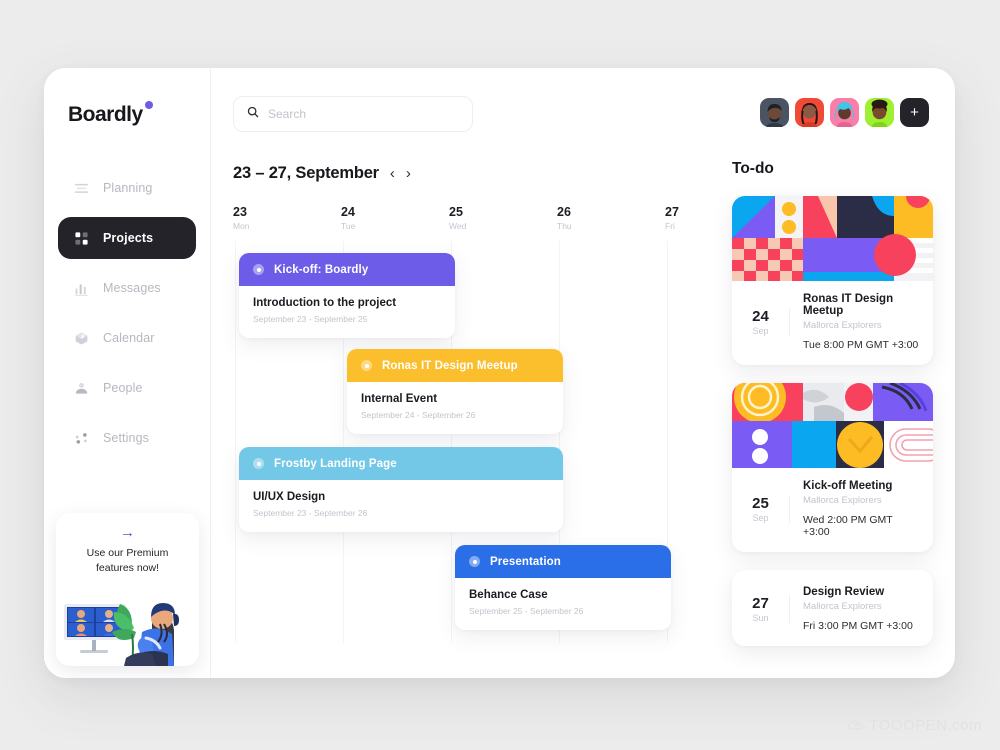  What do you see at coordinates (848, 305) in the screenshot?
I see `todo-name: Ronas IT Design Meetup` at bounding box center [848, 305].